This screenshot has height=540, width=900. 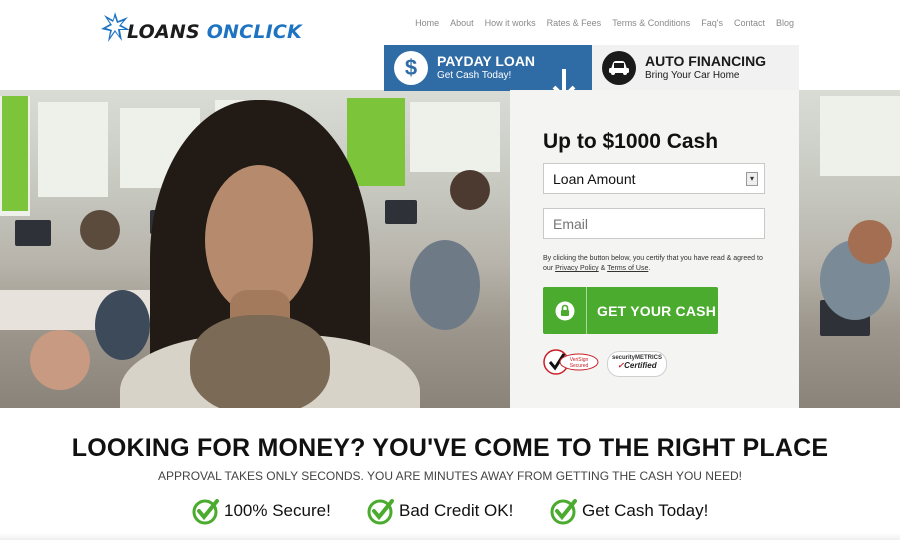 What do you see at coordinates (574, 23) in the screenshot?
I see `nav-rates-fees: Rates & Fees` at bounding box center [574, 23].